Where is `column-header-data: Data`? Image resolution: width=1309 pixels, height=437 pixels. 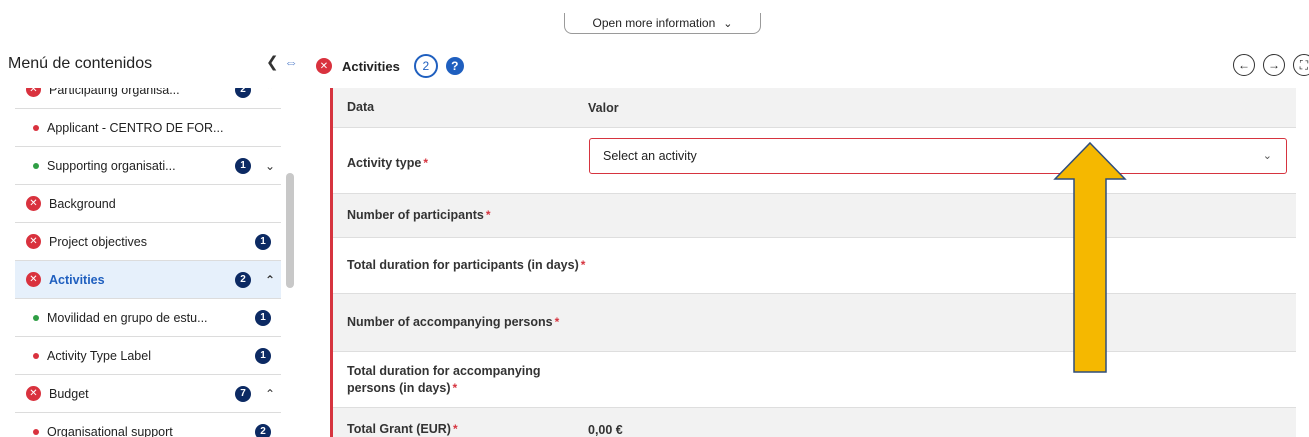 column-header-data: Data is located at coordinates (361, 107).